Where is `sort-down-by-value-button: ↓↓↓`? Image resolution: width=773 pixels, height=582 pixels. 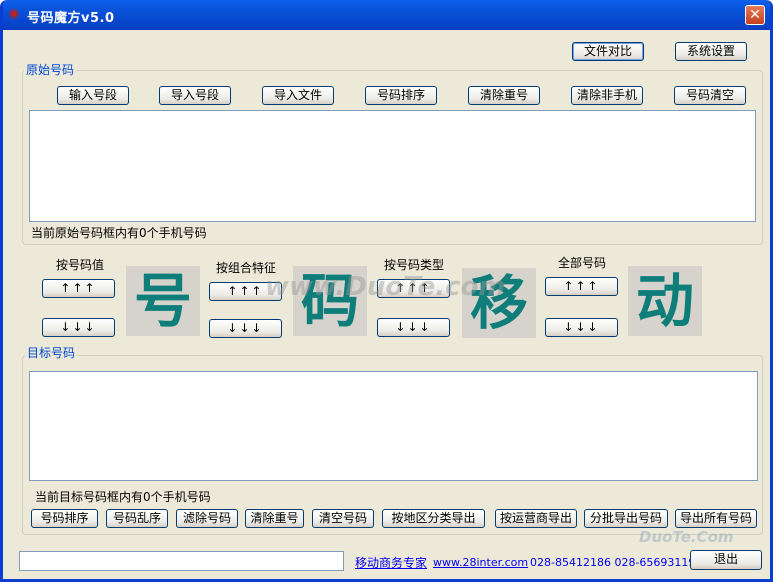
sort-down-by-value-button: ↓↓↓ is located at coordinates (78, 327).